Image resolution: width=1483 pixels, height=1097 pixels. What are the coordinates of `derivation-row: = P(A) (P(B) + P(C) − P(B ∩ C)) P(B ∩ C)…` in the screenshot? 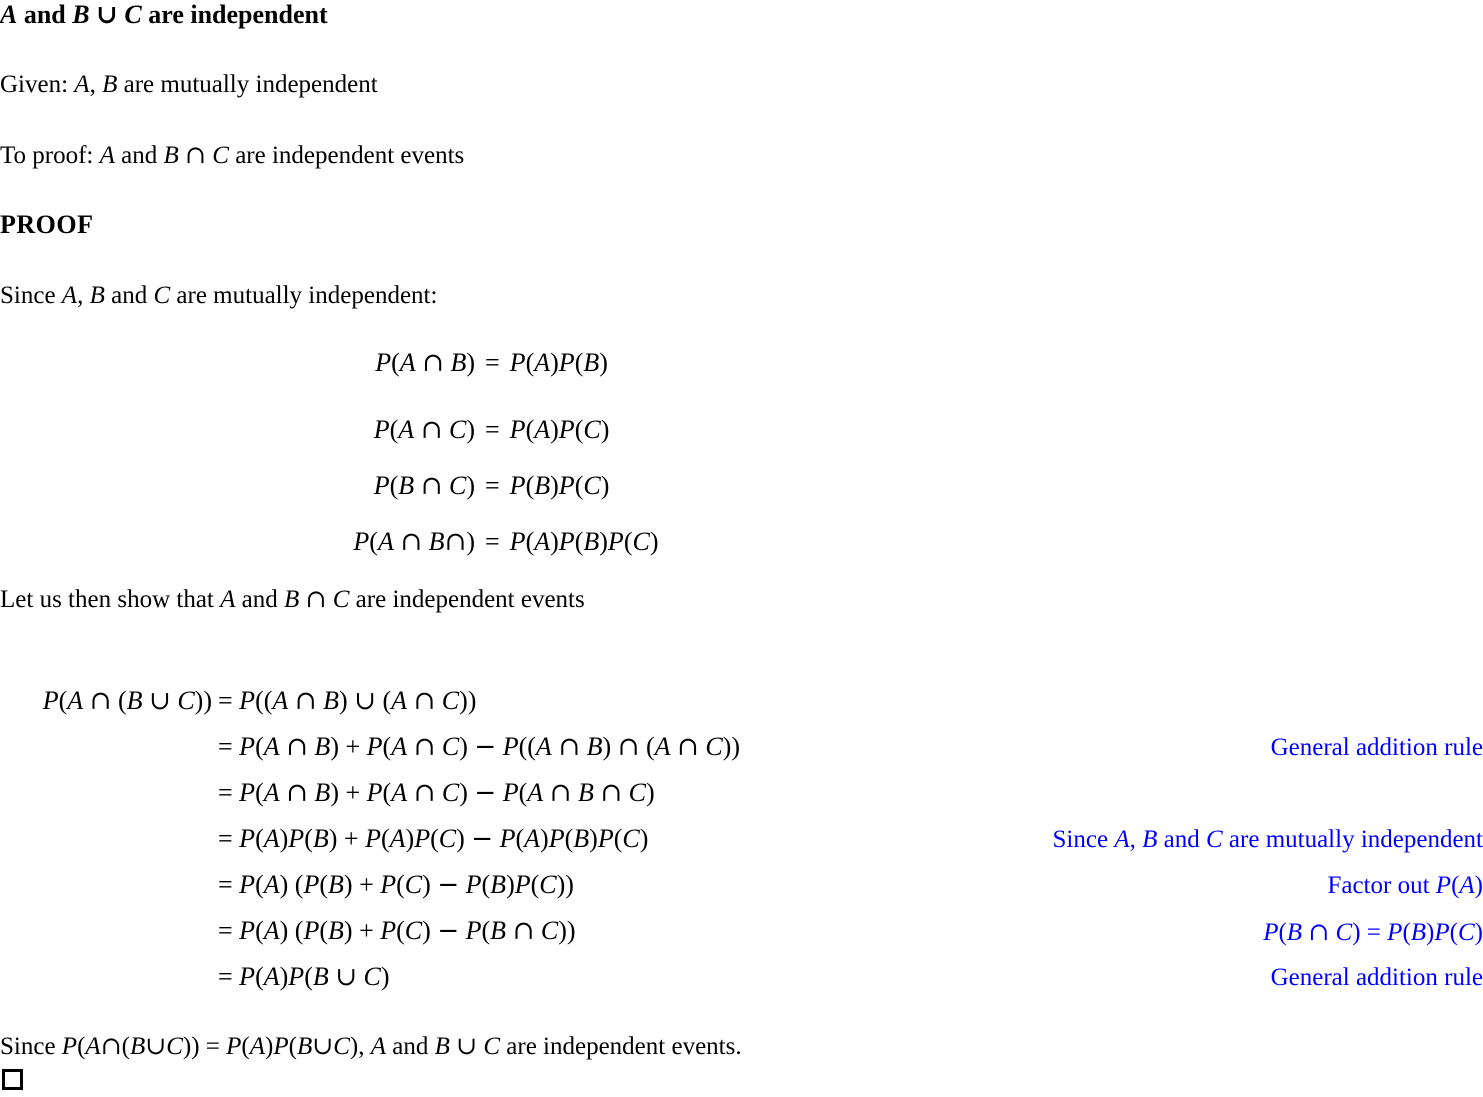 It's located at (741, 941).